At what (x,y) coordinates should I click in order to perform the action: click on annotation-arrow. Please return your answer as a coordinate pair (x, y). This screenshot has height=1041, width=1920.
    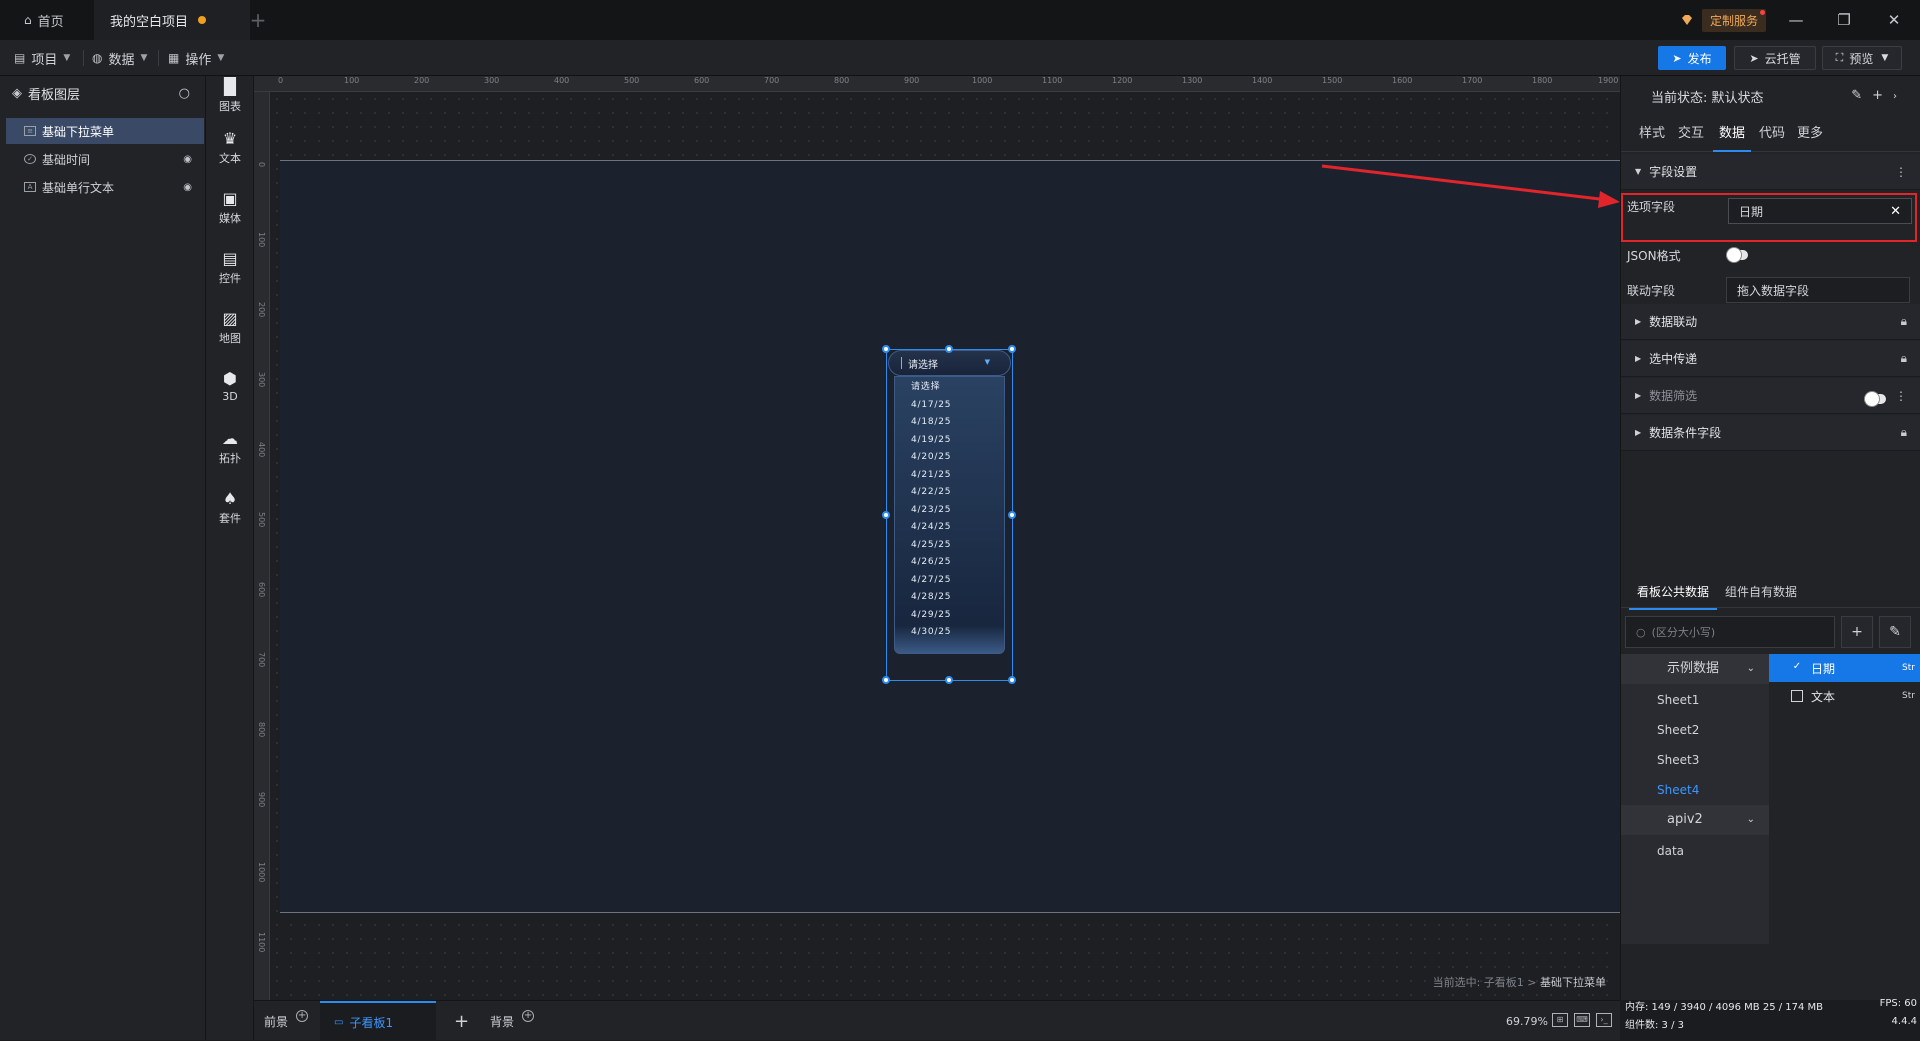
    Looking at the image, I should click on (1470, 186).